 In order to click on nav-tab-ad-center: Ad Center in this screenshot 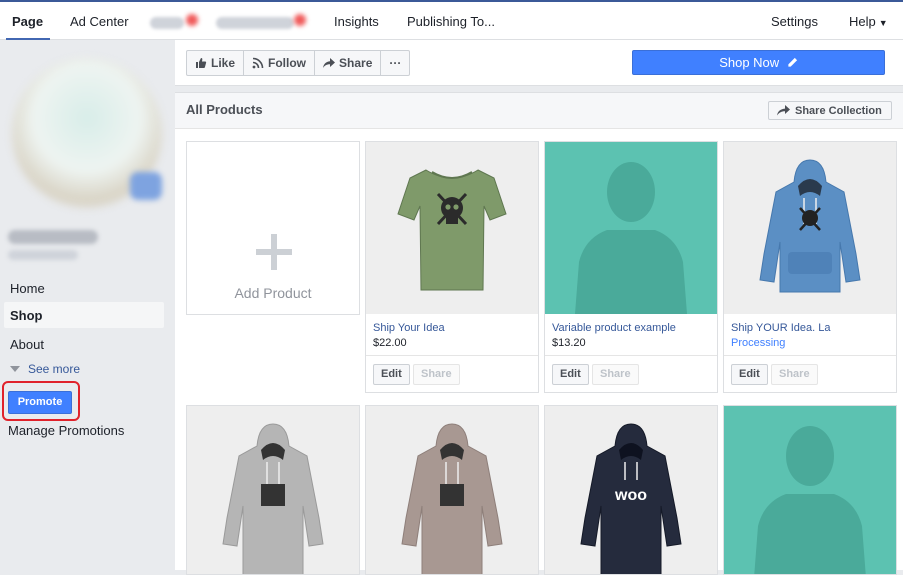, I will do `click(99, 21)`.